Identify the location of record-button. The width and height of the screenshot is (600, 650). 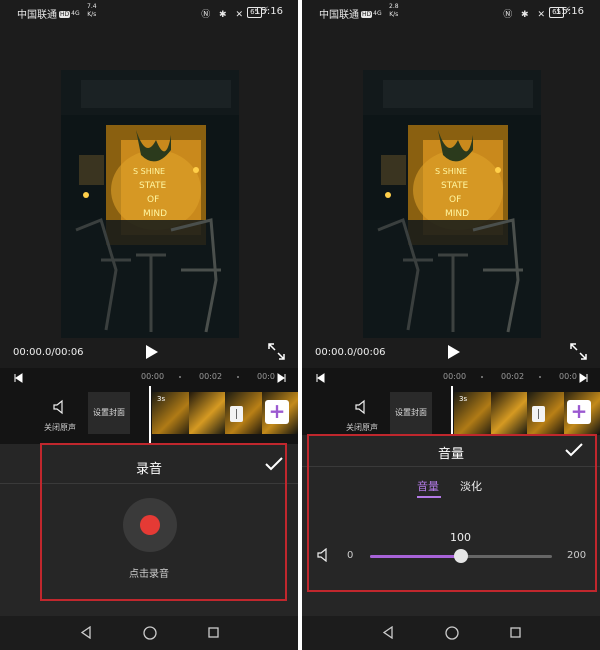
(150, 525).